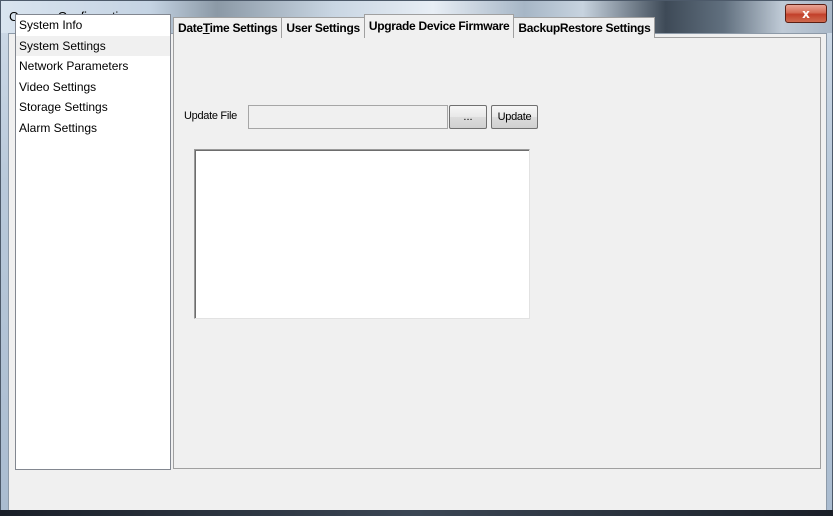 The width and height of the screenshot is (833, 516). What do you see at coordinates (93, 25) in the screenshot?
I see `nav-item-system-info: System Info` at bounding box center [93, 25].